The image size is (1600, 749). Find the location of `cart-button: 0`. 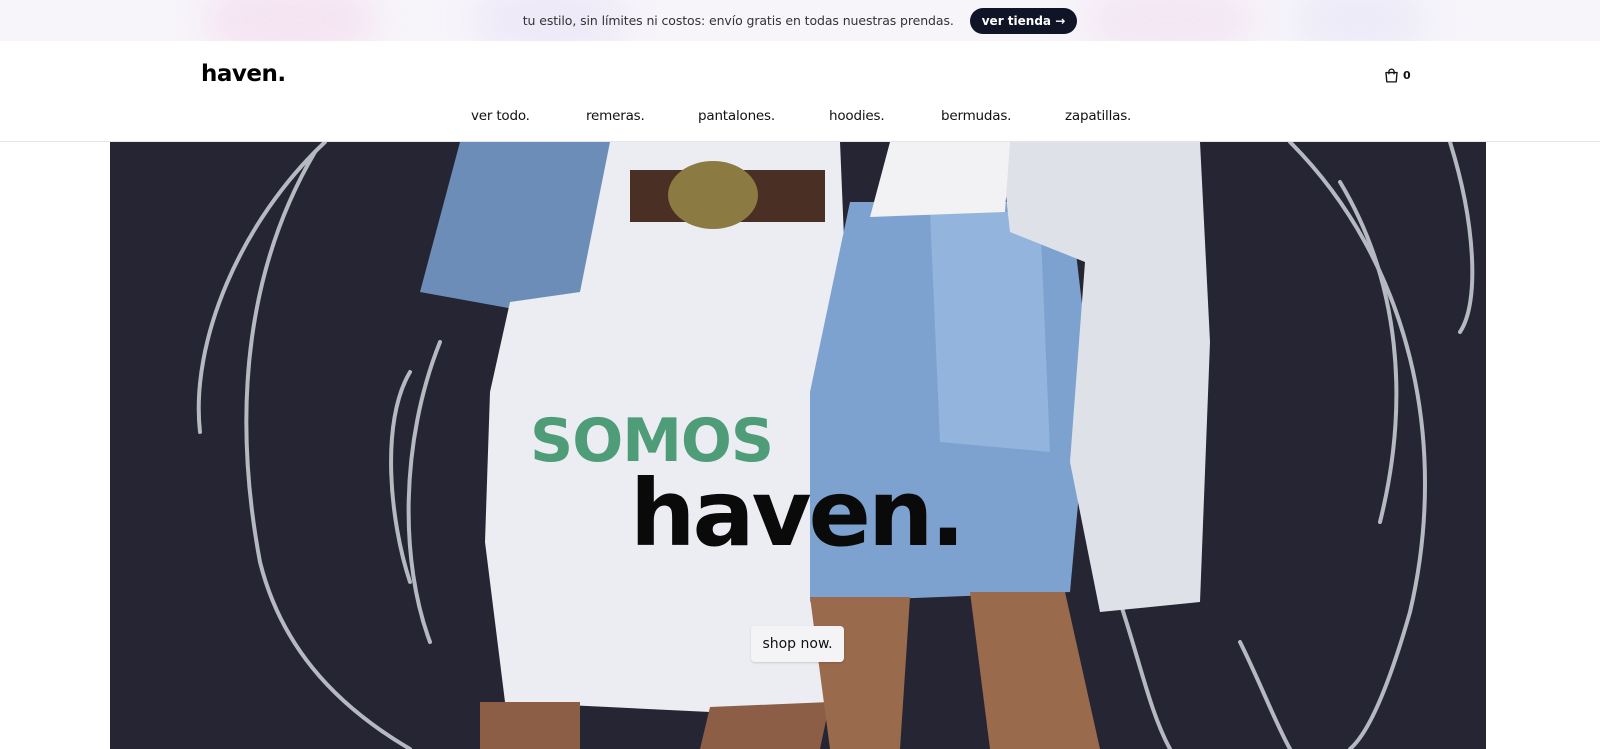

cart-button: 0 is located at coordinates (1397, 75).